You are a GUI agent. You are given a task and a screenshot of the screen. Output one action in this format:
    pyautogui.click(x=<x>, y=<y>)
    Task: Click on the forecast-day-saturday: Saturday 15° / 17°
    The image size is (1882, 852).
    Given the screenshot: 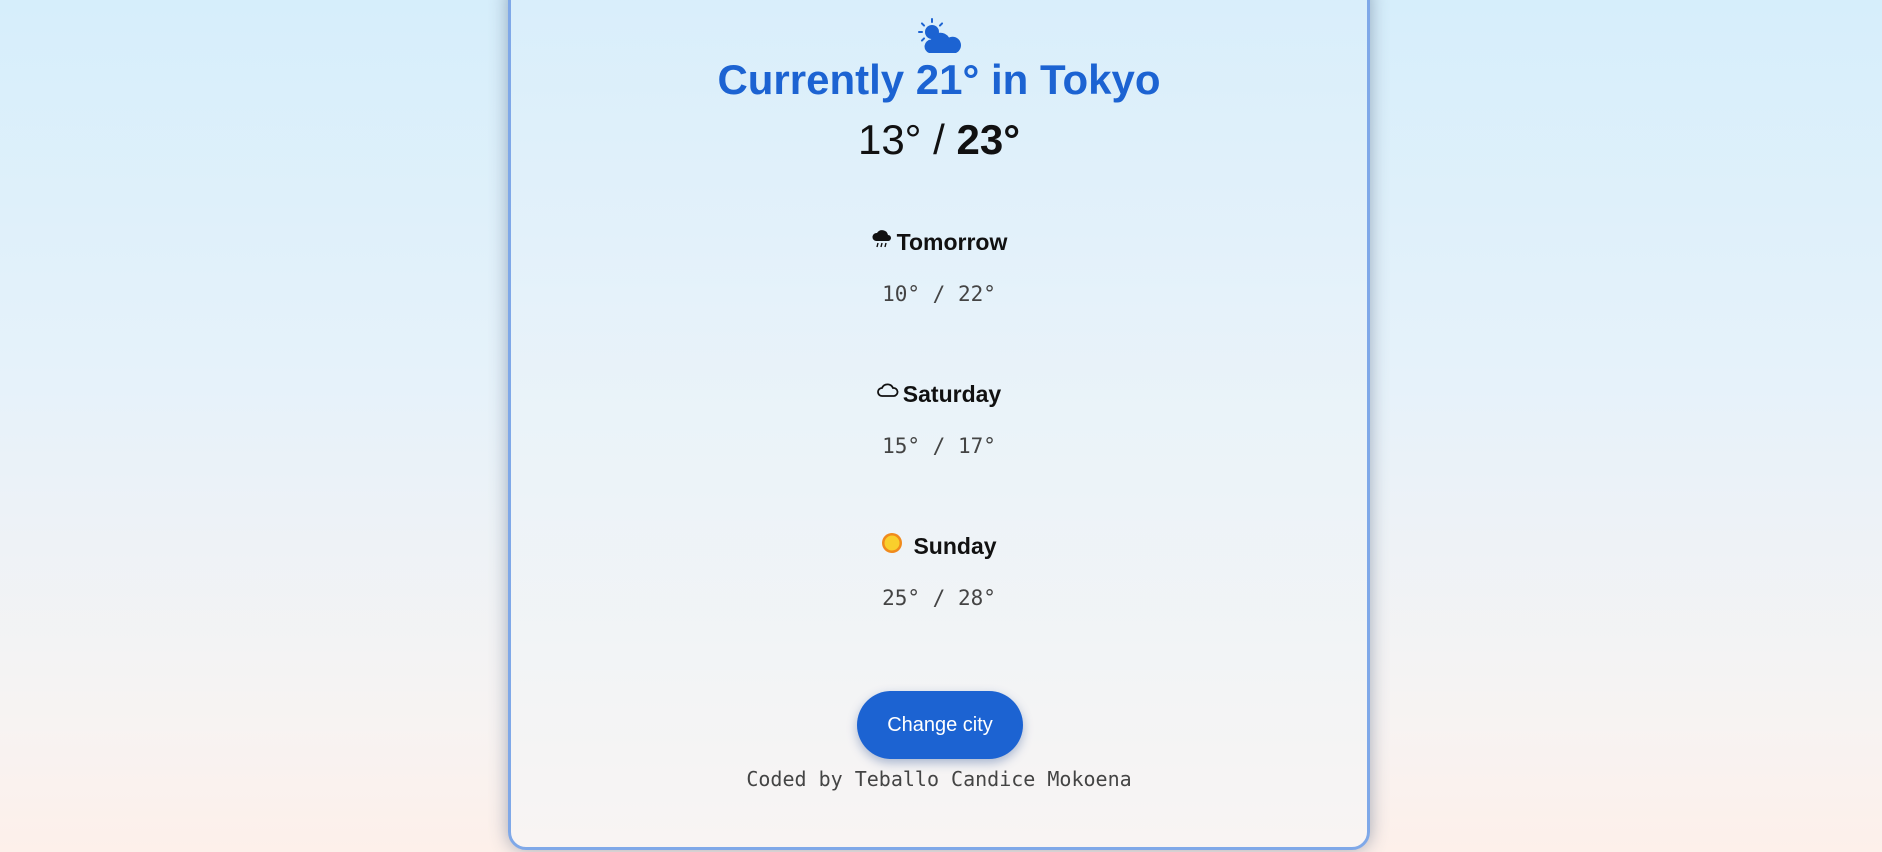 What is the action you would take?
    pyautogui.click(x=939, y=429)
    